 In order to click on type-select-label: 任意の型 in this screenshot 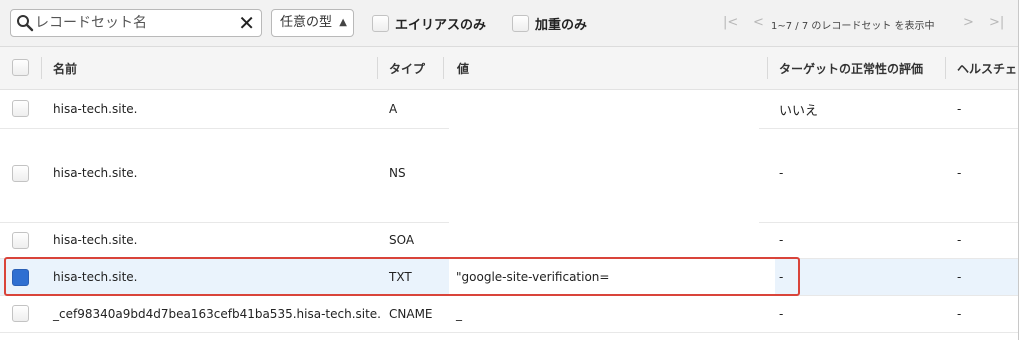, I will do `click(306, 22)`.